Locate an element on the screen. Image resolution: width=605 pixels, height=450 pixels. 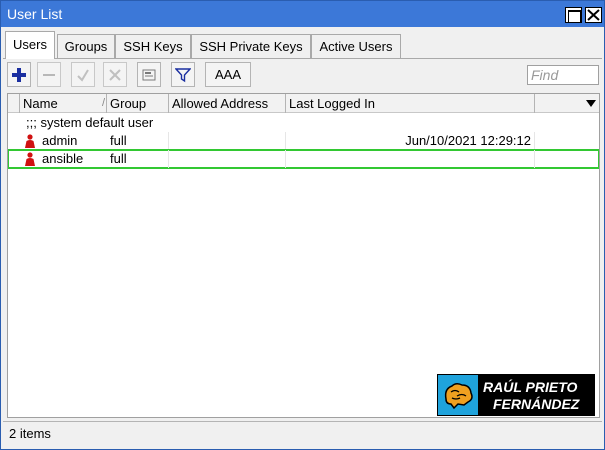
tab-ssh-keys: SSH Keys is located at coordinates (153, 46).